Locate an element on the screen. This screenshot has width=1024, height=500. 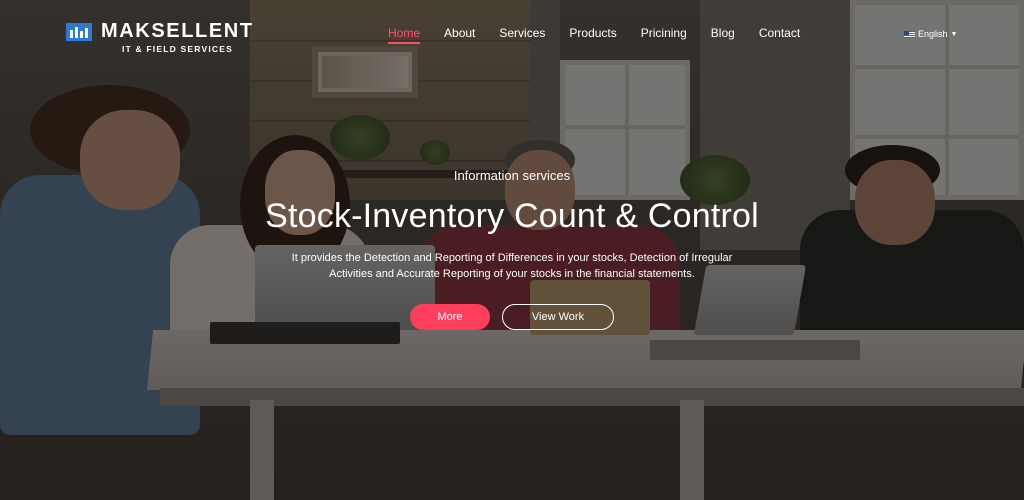
hero-actions: More View Work is located at coordinates (512, 317).